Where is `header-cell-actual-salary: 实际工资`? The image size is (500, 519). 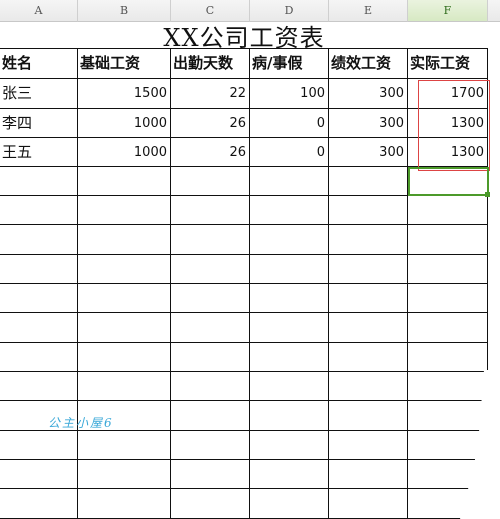 header-cell-actual-salary: 实际工资 is located at coordinates (448, 64).